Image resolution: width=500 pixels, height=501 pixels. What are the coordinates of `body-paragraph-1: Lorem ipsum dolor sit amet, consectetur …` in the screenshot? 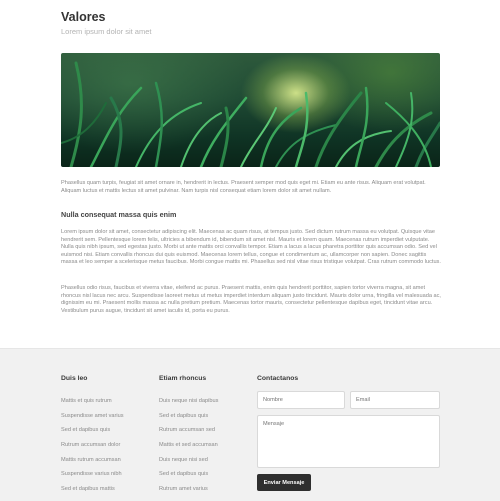 It's located at (251, 247).